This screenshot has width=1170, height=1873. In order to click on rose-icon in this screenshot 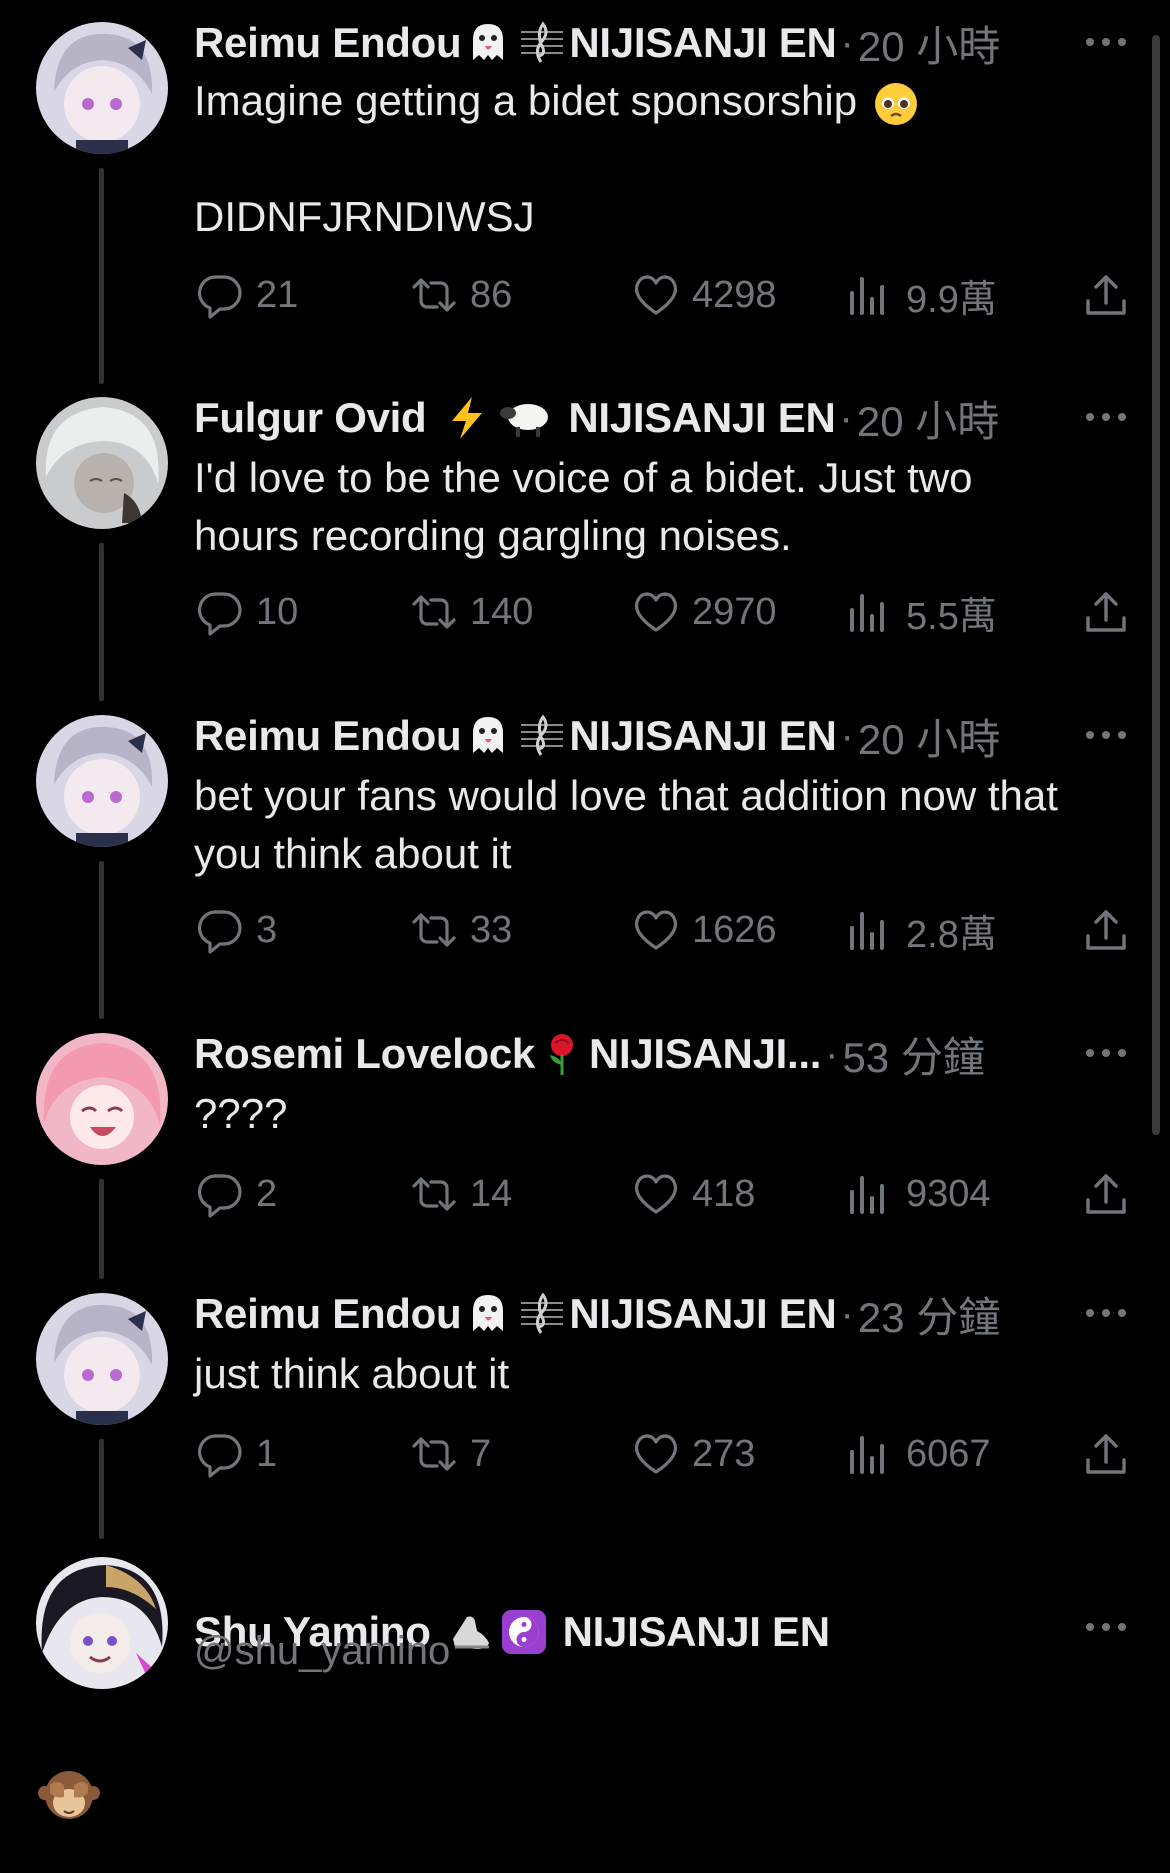, I will do `click(562, 1054)`.